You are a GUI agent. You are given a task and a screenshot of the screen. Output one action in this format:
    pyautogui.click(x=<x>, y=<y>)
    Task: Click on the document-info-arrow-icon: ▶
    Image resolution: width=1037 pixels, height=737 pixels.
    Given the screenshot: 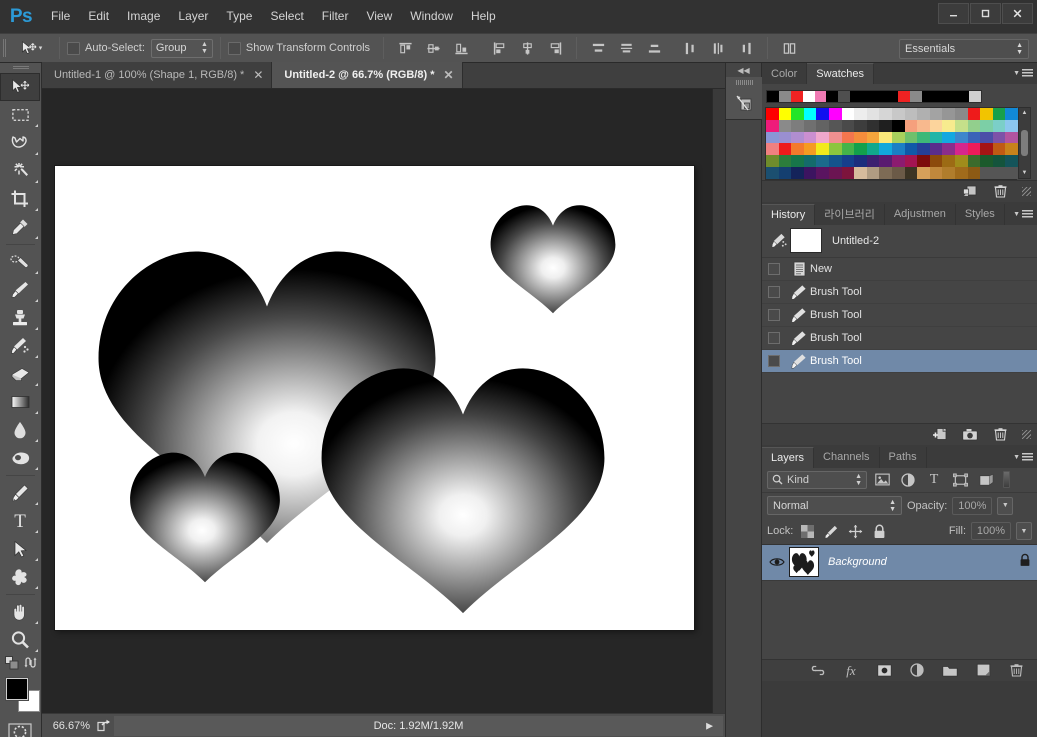 What is the action you would take?
    pyautogui.click(x=709, y=725)
    